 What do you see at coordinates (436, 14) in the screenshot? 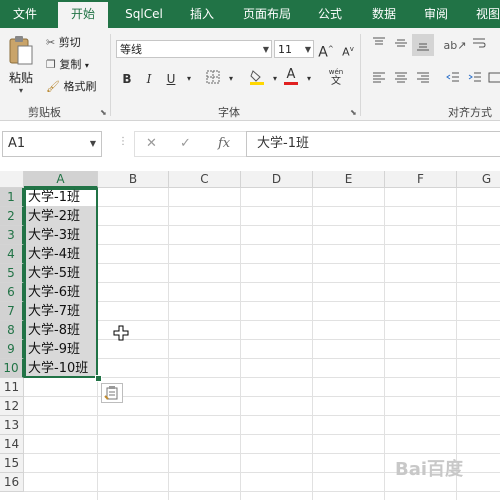
I see `tab-review: 审阅` at bounding box center [436, 14].